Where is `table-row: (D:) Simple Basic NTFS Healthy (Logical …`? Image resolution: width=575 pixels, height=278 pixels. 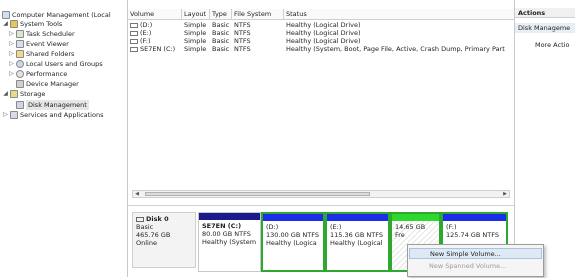 table-row: (D:) Simple Basic NTFS Healthy (Logical … is located at coordinates (321, 25).